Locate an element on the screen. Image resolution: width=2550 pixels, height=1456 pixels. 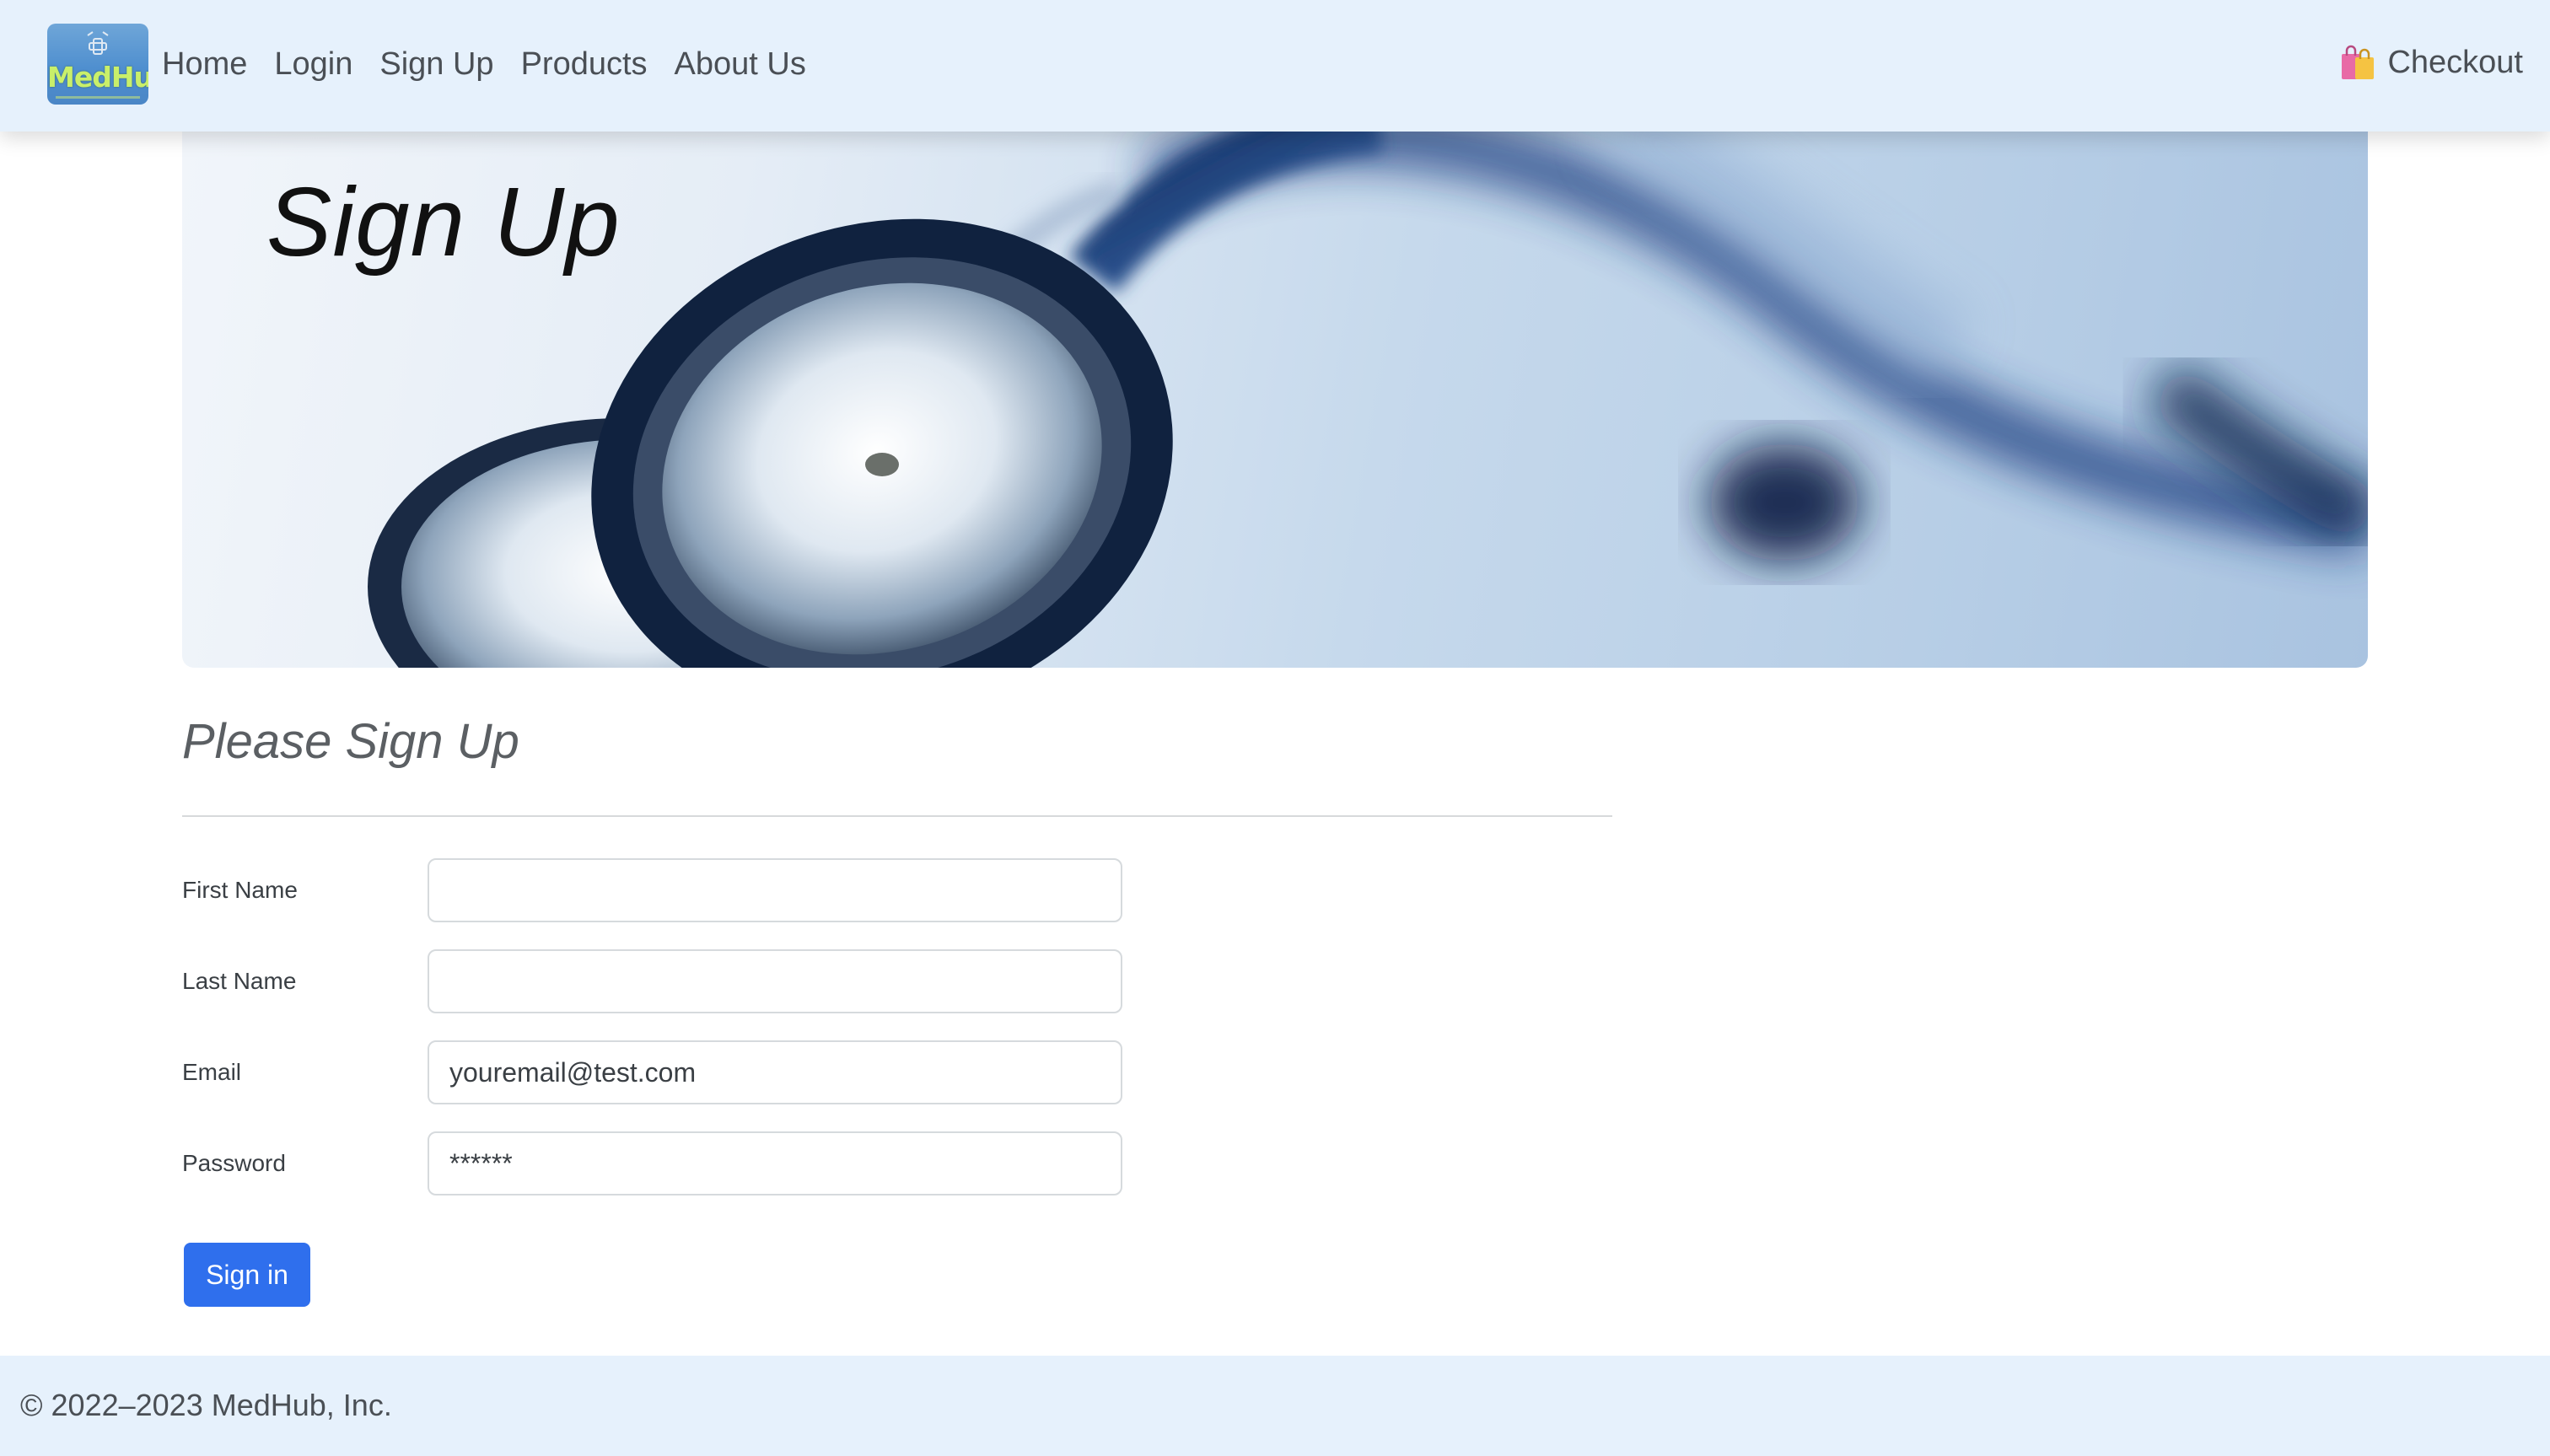
main-nav: Home Login Sign Up Products About Us is located at coordinates (497, 64).